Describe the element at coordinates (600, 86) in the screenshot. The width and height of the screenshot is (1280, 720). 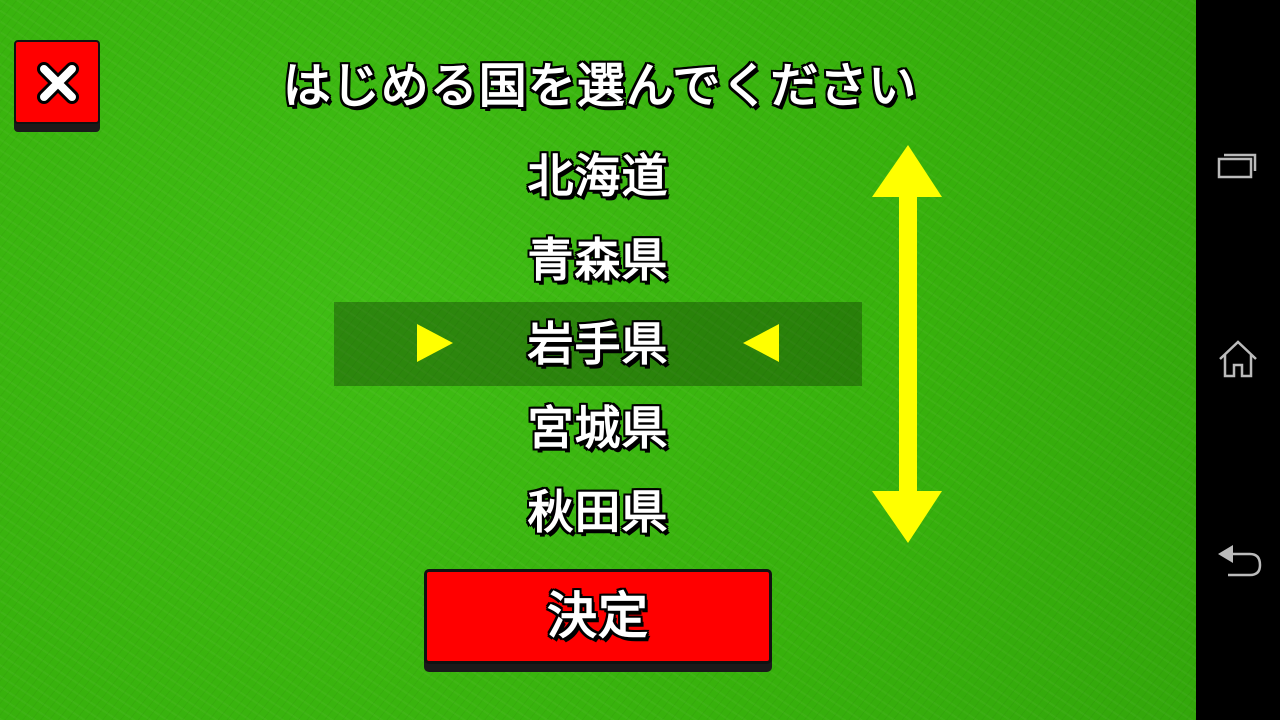
I see `page-title: はじめる国を選んでください` at that location.